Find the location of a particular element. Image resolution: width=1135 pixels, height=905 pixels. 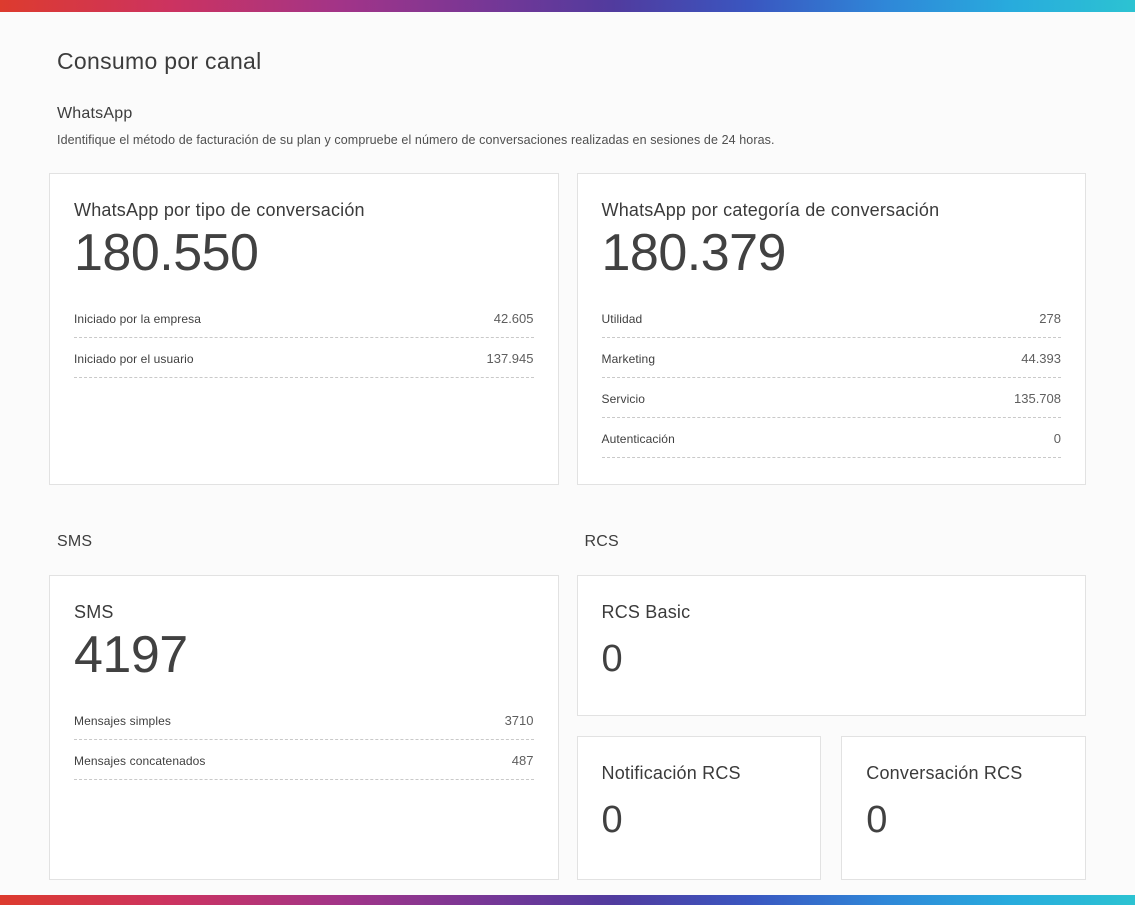

stat-row: Marketing 44.393 is located at coordinates (831, 358).